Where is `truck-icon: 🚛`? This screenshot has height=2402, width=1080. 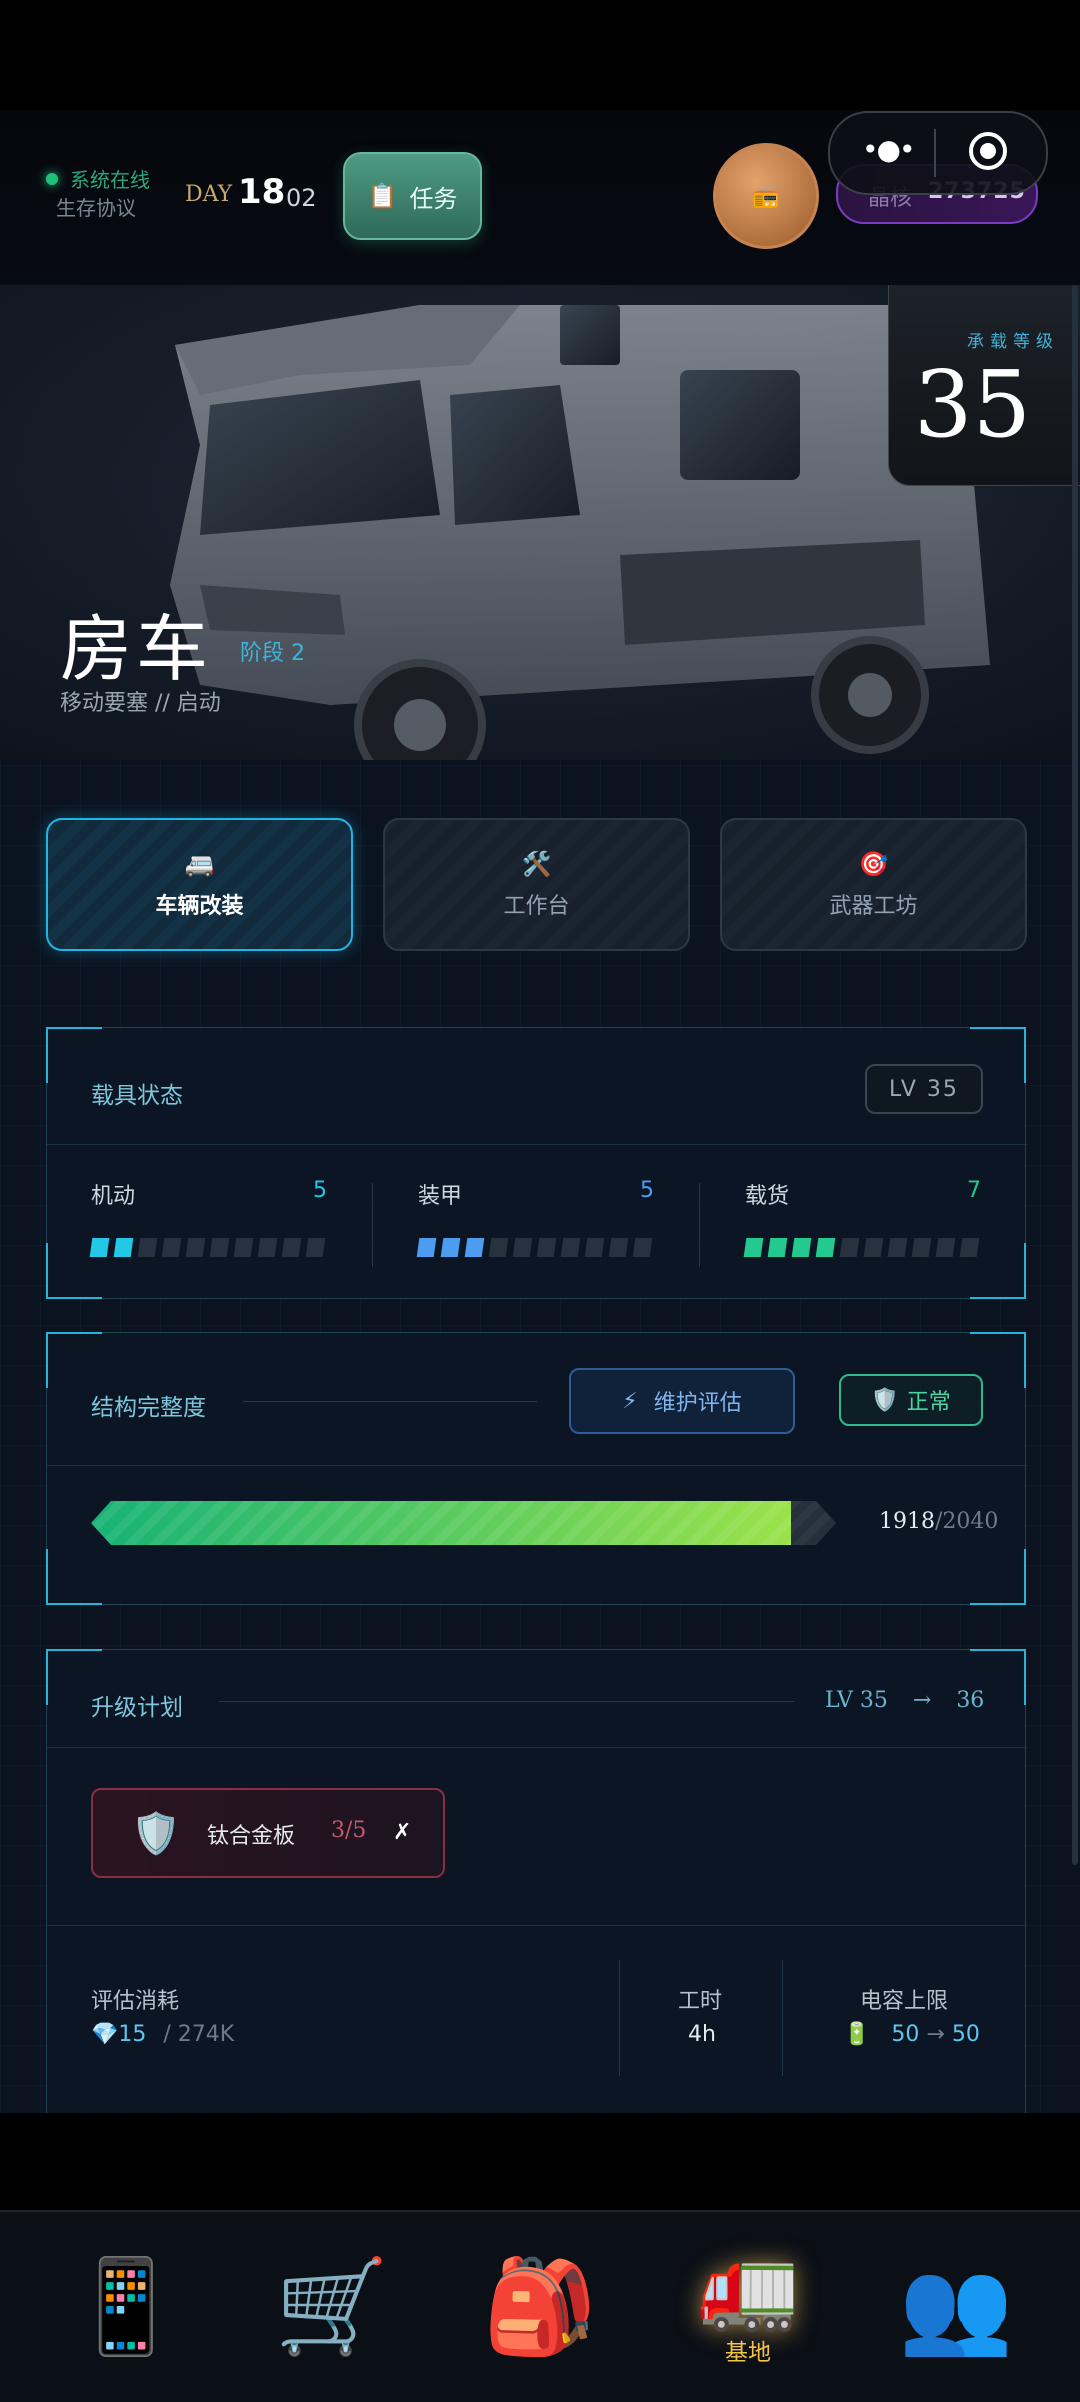 truck-icon: 🚛 is located at coordinates (748, 2287).